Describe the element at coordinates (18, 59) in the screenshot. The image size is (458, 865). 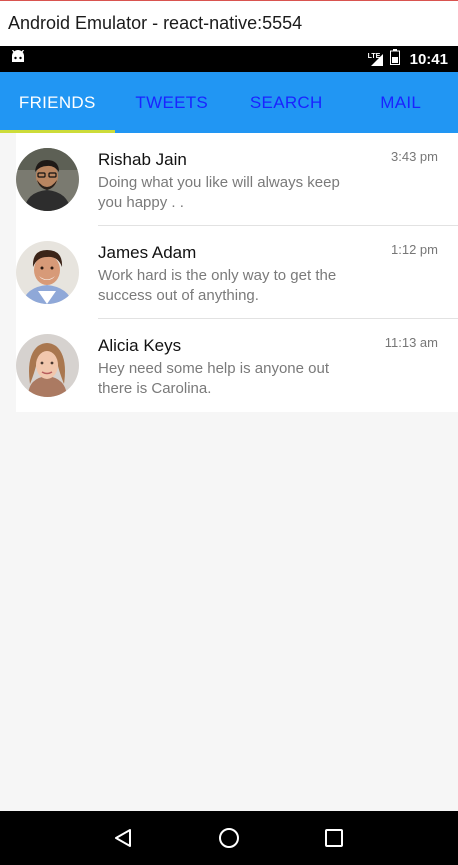
I see `android-debug-icon` at that location.